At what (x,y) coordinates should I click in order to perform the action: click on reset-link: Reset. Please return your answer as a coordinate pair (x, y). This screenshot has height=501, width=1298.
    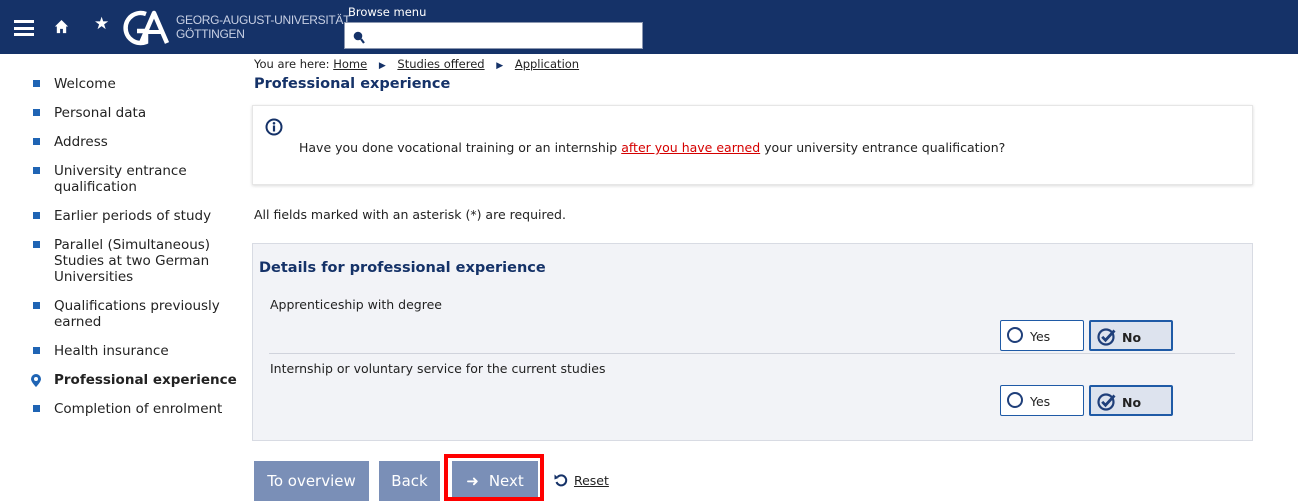
    Looking at the image, I should click on (581, 480).